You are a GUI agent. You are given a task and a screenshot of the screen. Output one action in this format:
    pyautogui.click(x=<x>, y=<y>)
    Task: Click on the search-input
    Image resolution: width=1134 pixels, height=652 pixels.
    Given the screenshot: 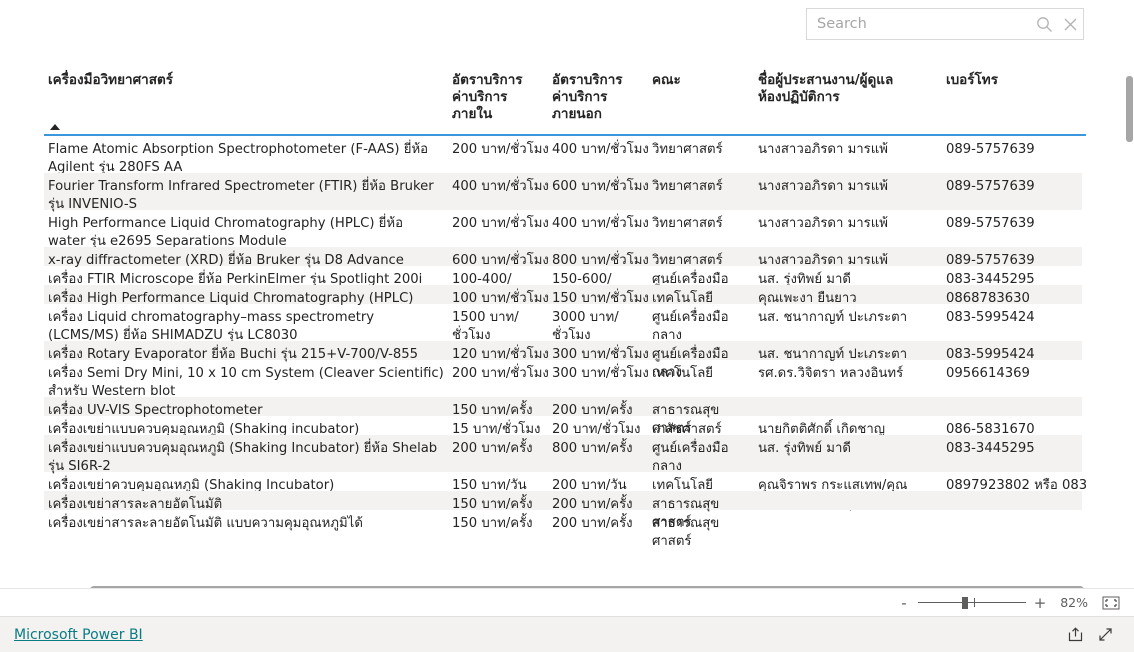 What is the action you would take?
    pyautogui.click(x=919, y=24)
    